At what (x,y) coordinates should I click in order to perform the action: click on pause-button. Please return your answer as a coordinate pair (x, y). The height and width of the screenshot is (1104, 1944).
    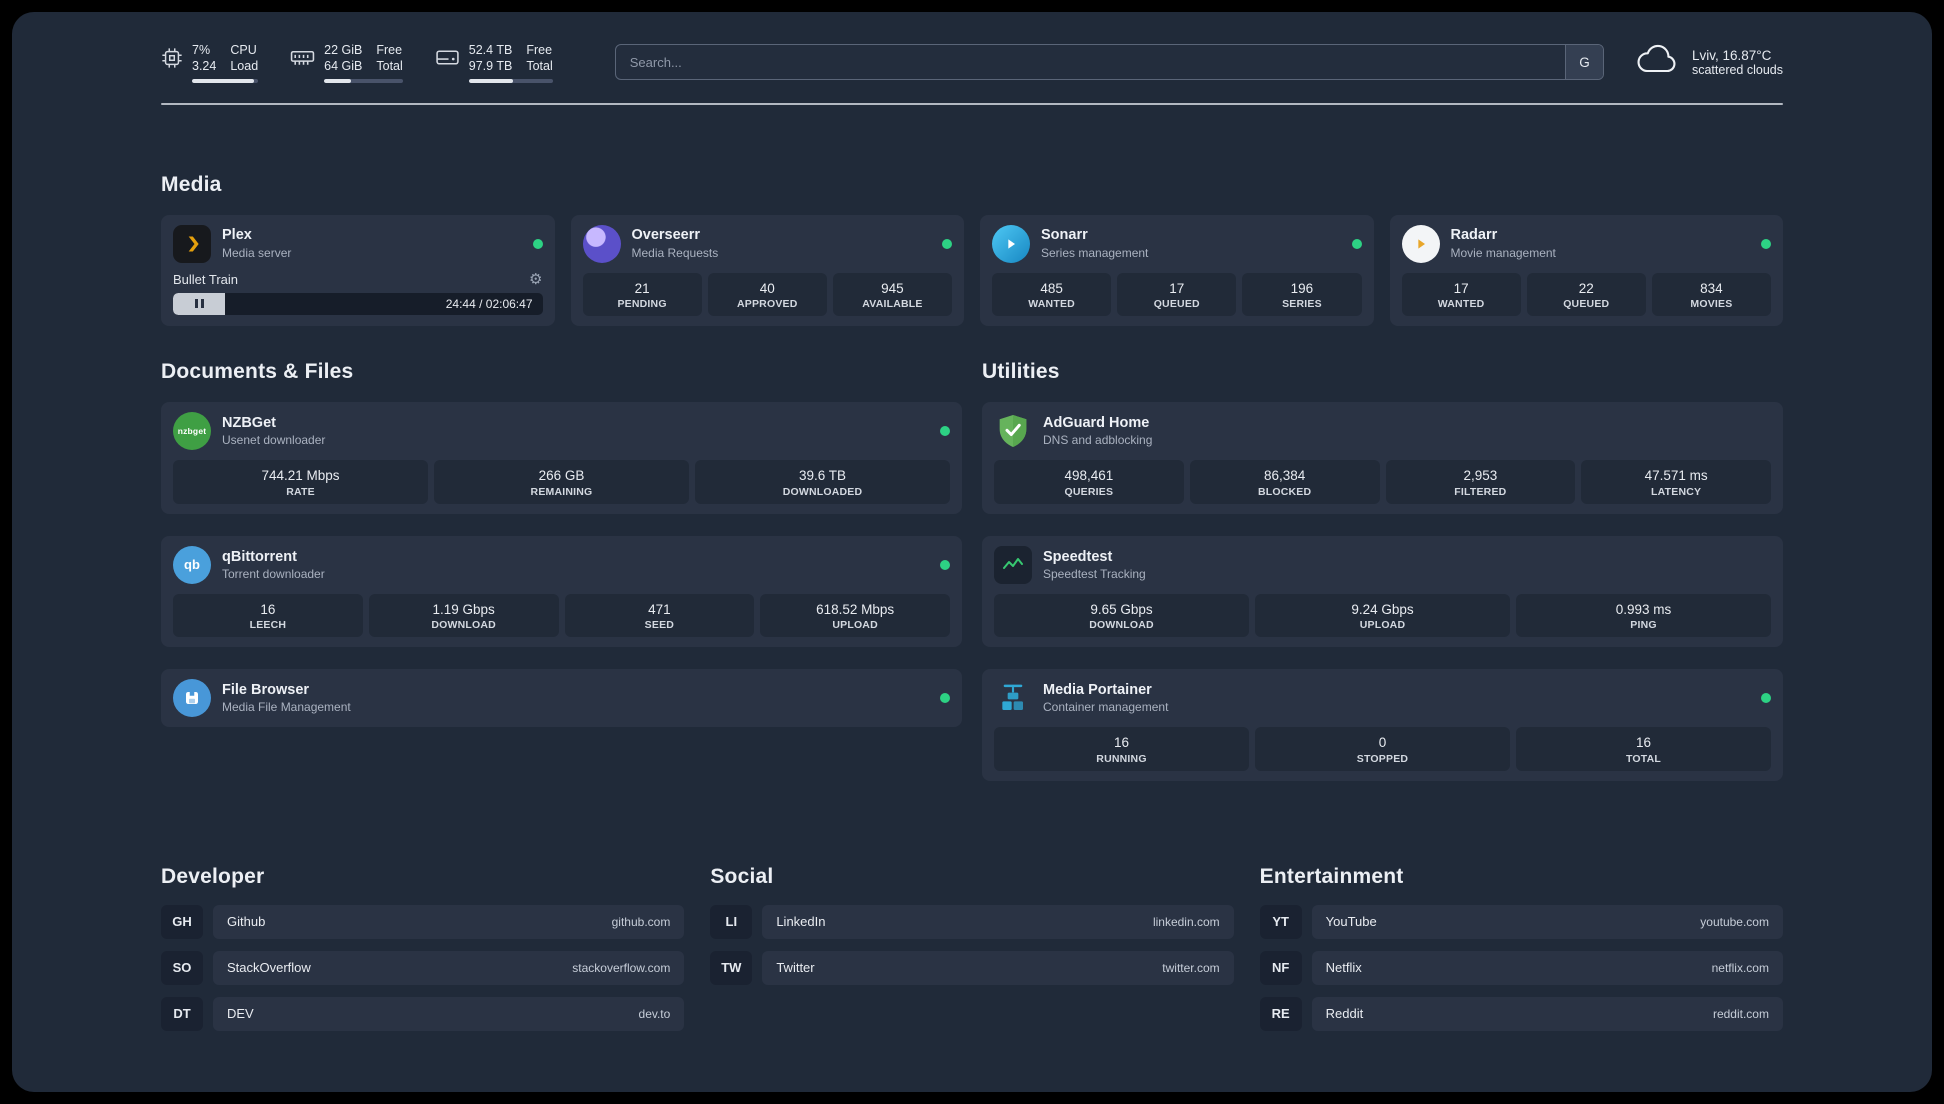
    Looking at the image, I should click on (199, 303).